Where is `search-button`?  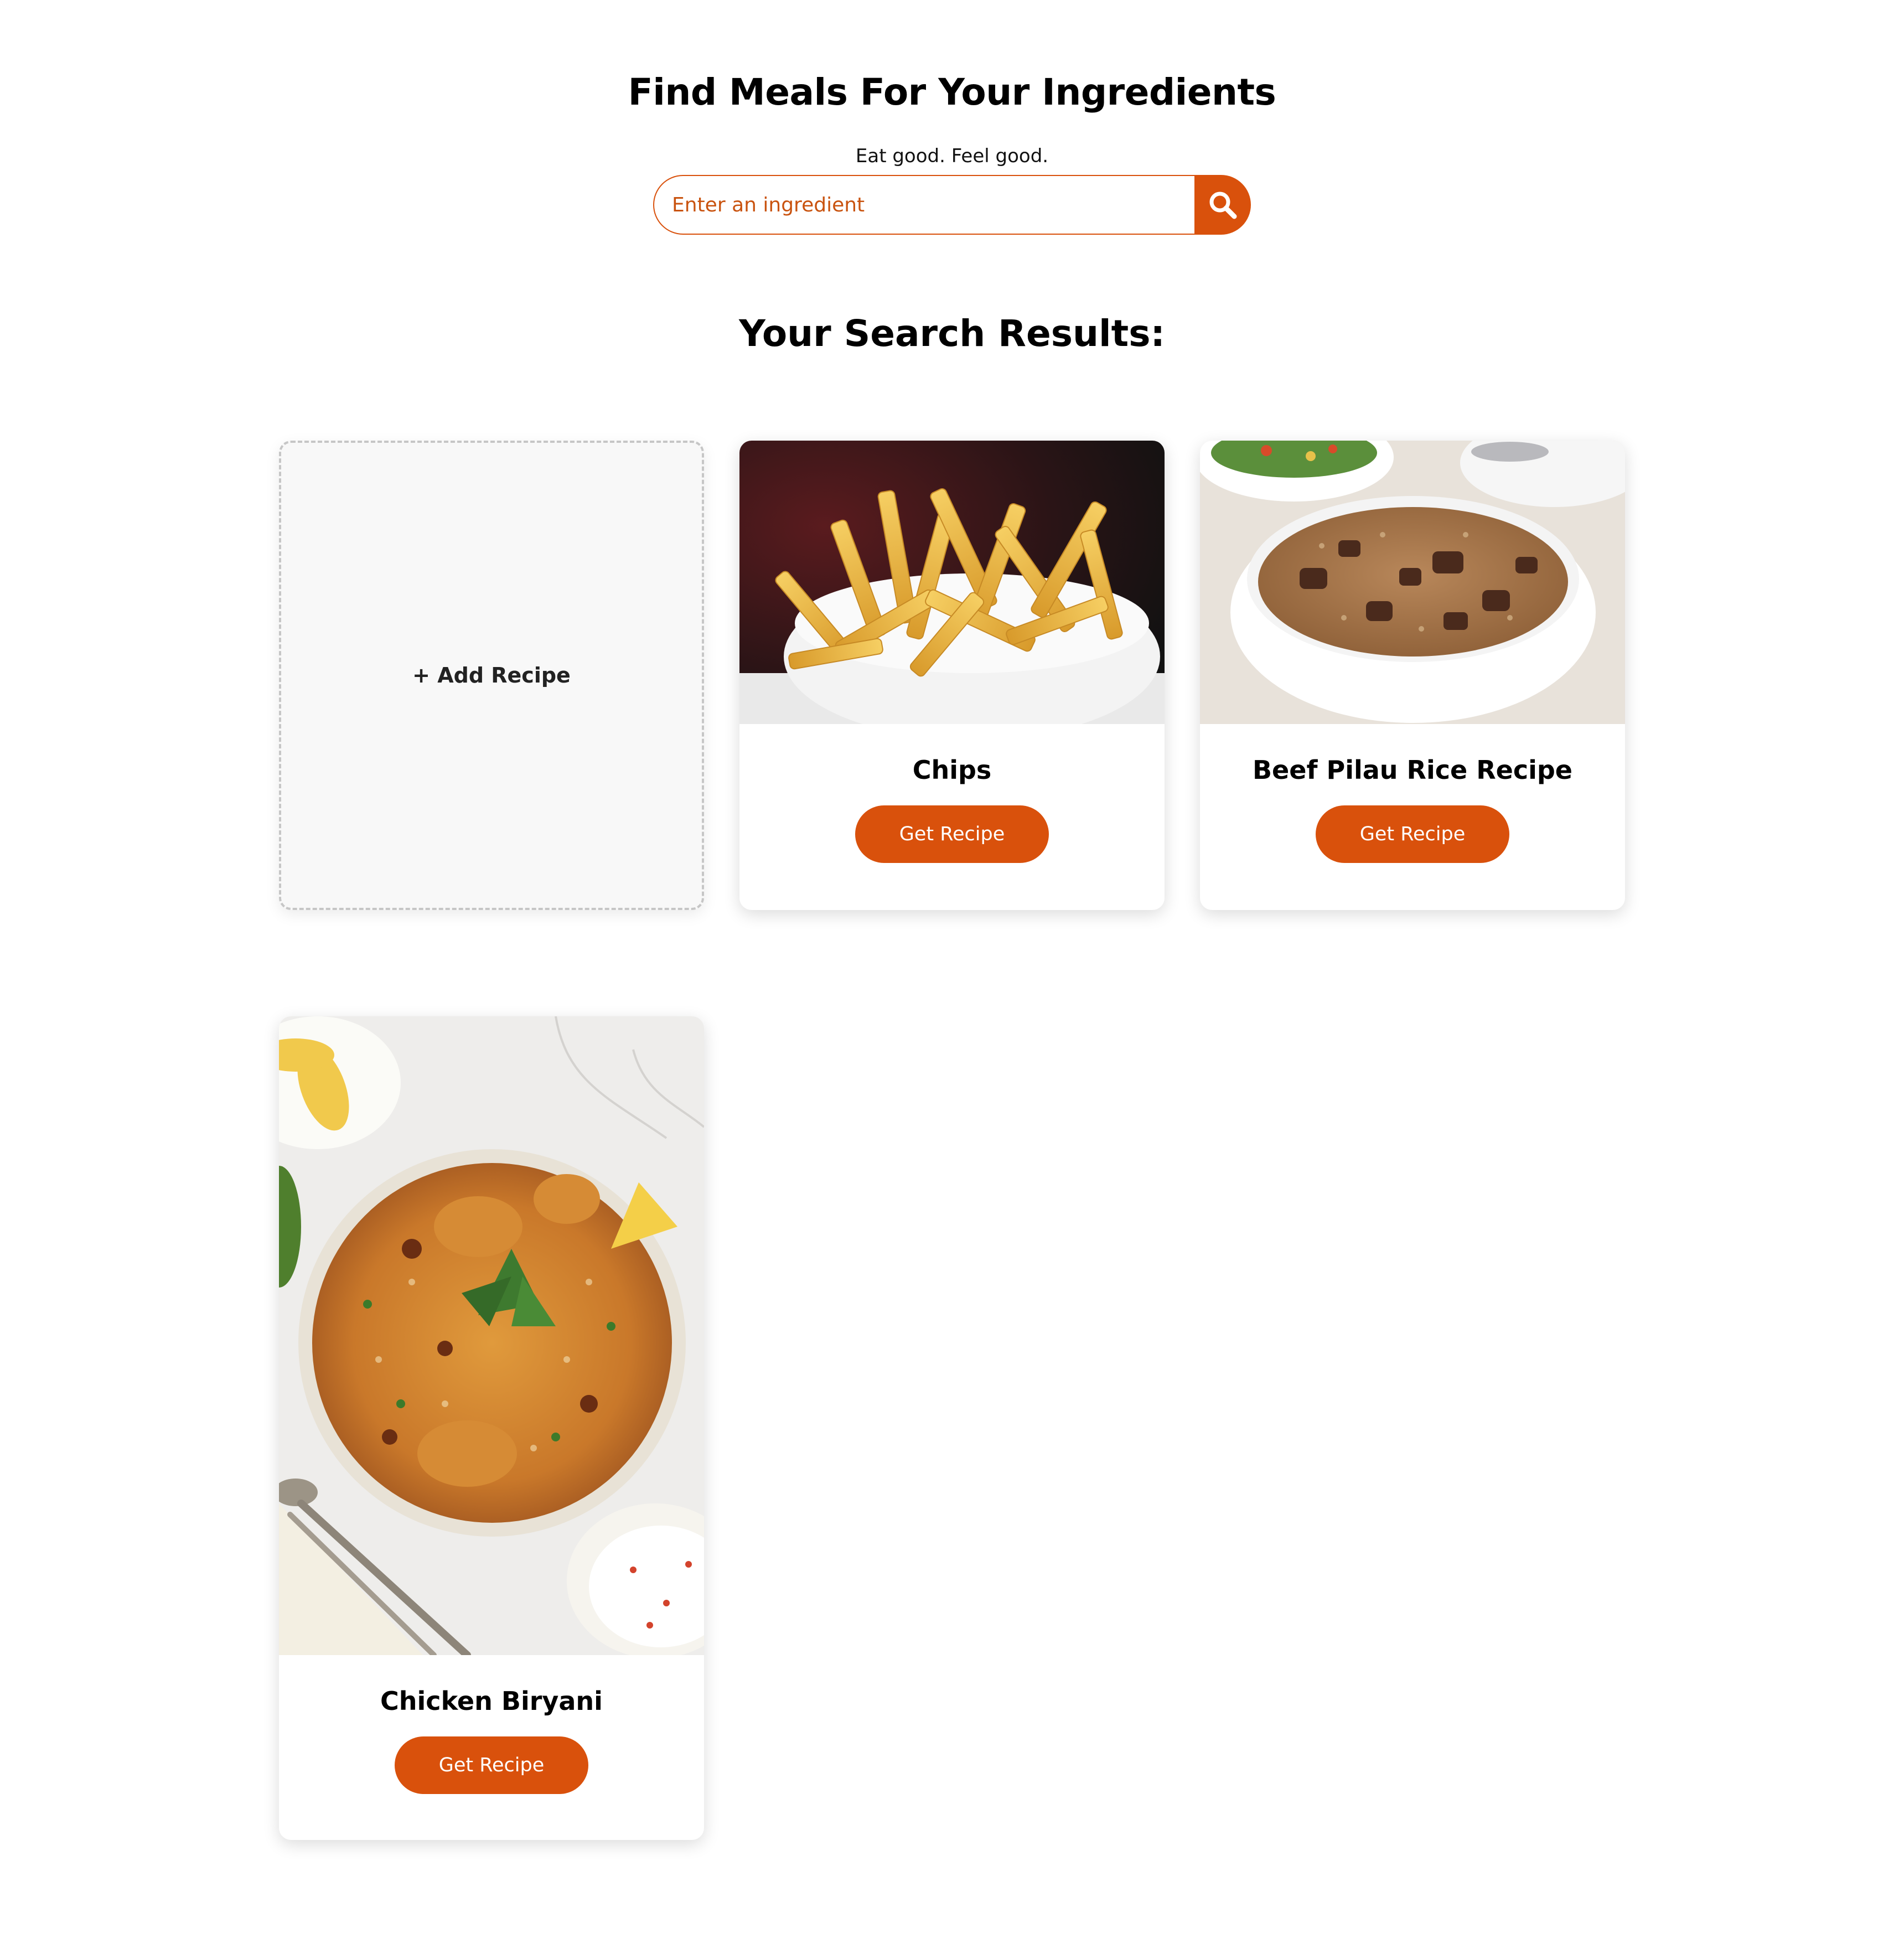 search-button is located at coordinates (1223, 205).